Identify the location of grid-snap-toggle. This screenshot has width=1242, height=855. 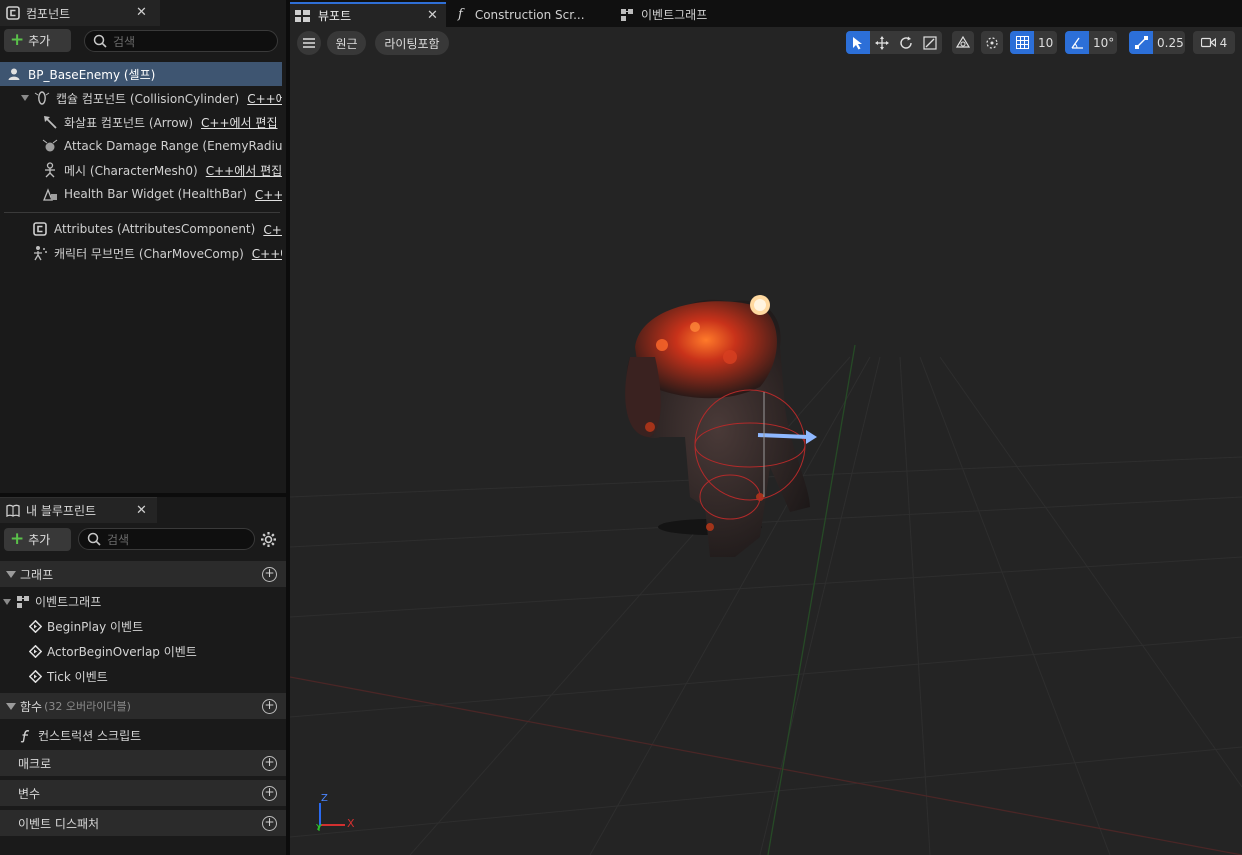
(1022, 42).